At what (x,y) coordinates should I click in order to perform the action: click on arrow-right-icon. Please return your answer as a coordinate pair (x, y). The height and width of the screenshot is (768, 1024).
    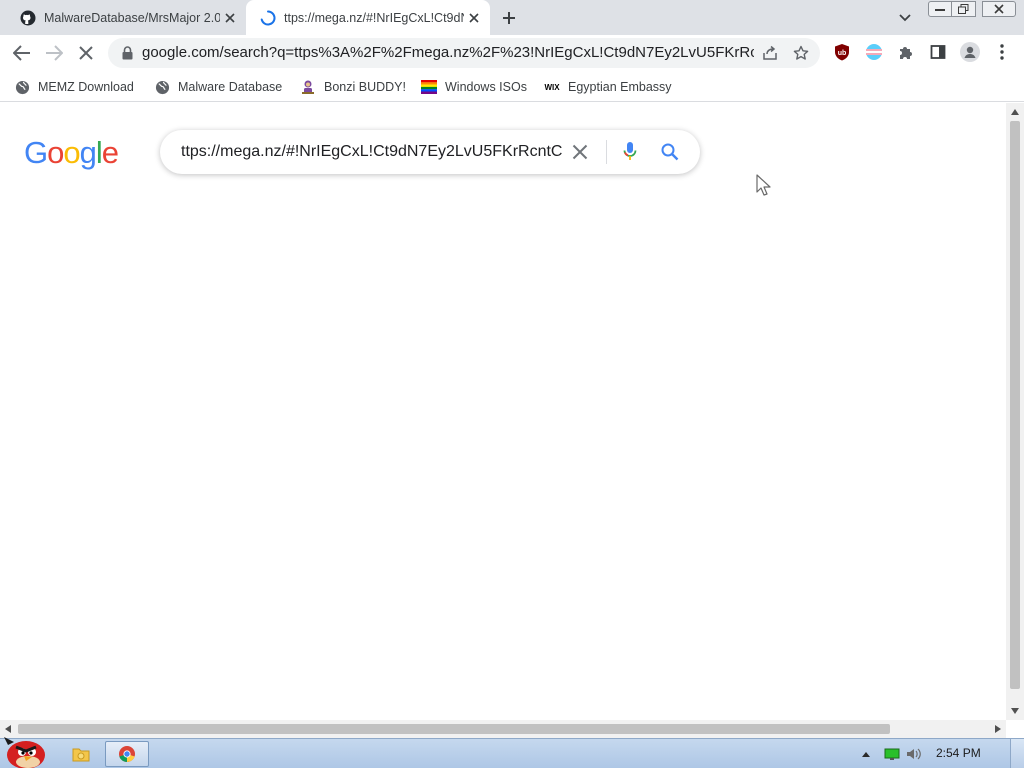
    Looking at the image, I should click on (54, 53).